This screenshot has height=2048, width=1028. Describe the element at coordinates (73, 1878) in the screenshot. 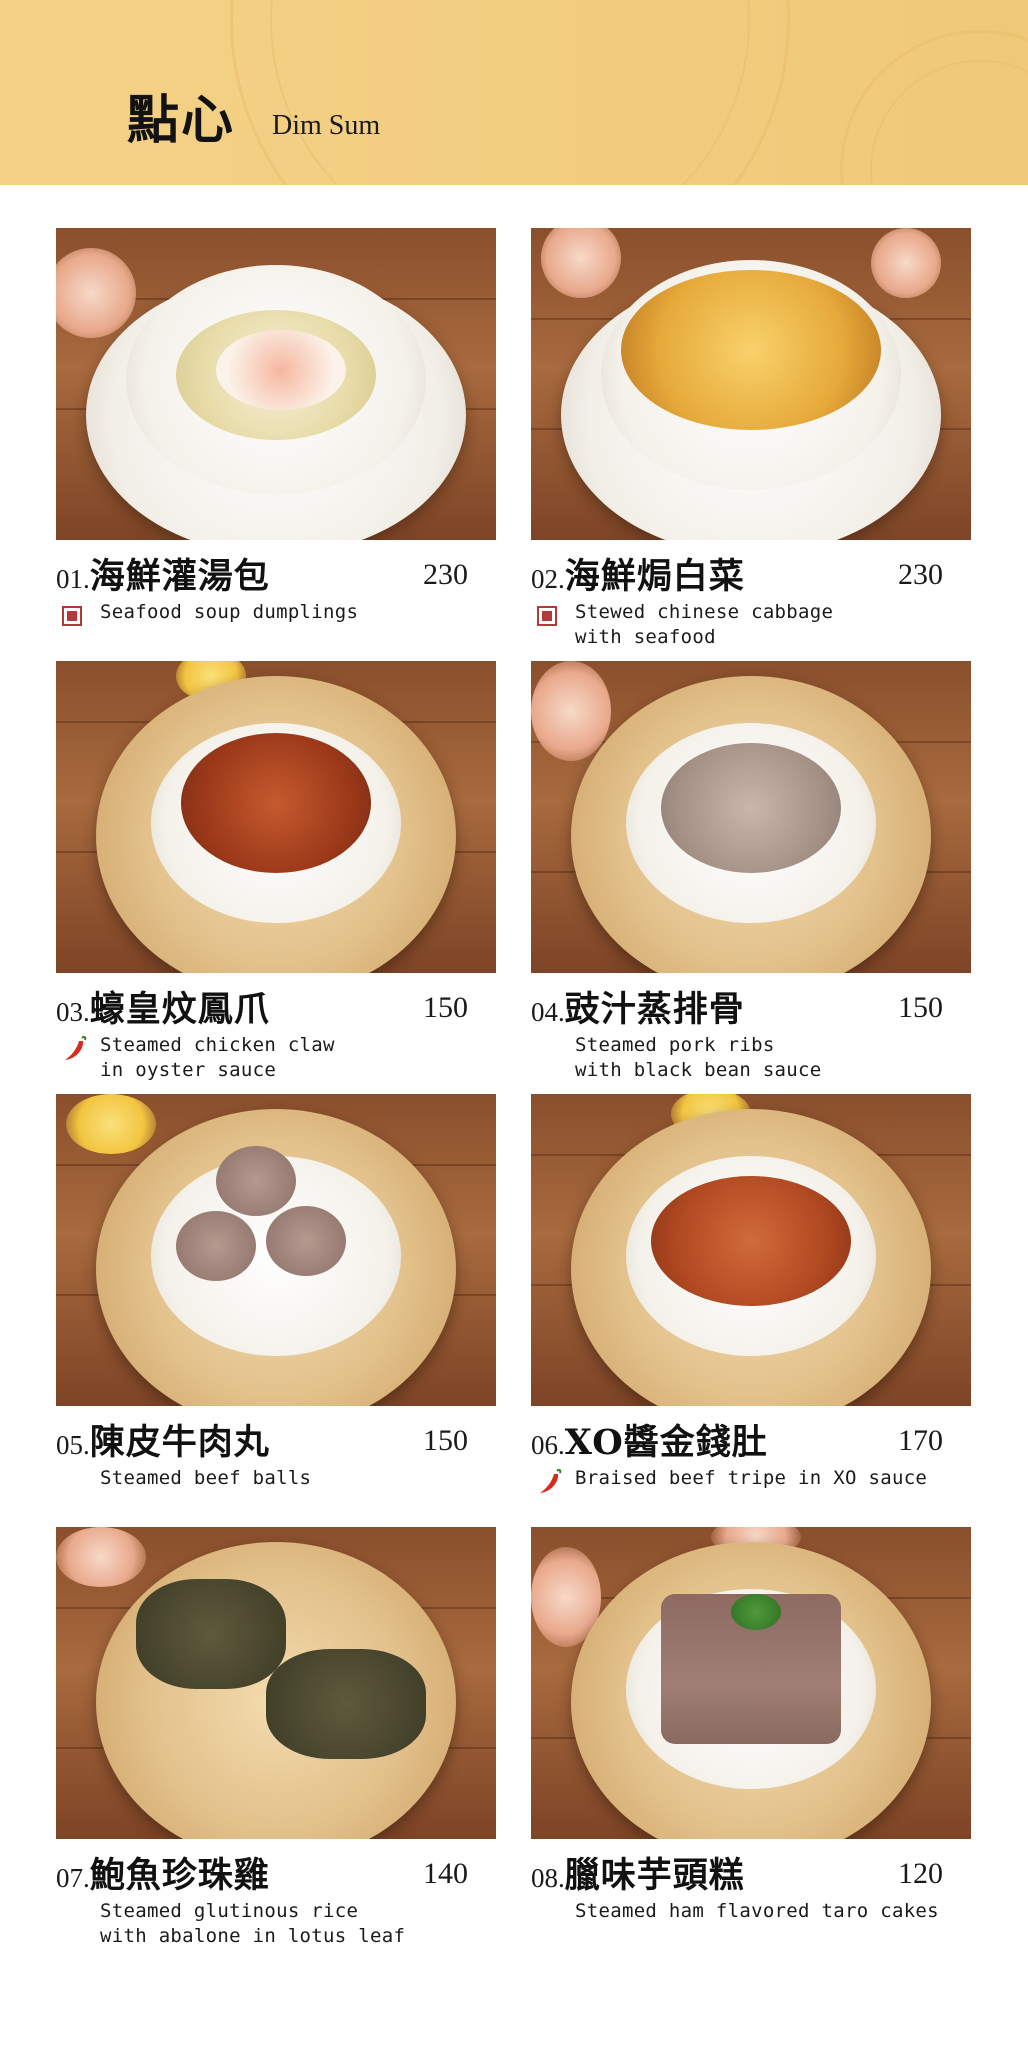

I see `item-number: 07.` at that location.